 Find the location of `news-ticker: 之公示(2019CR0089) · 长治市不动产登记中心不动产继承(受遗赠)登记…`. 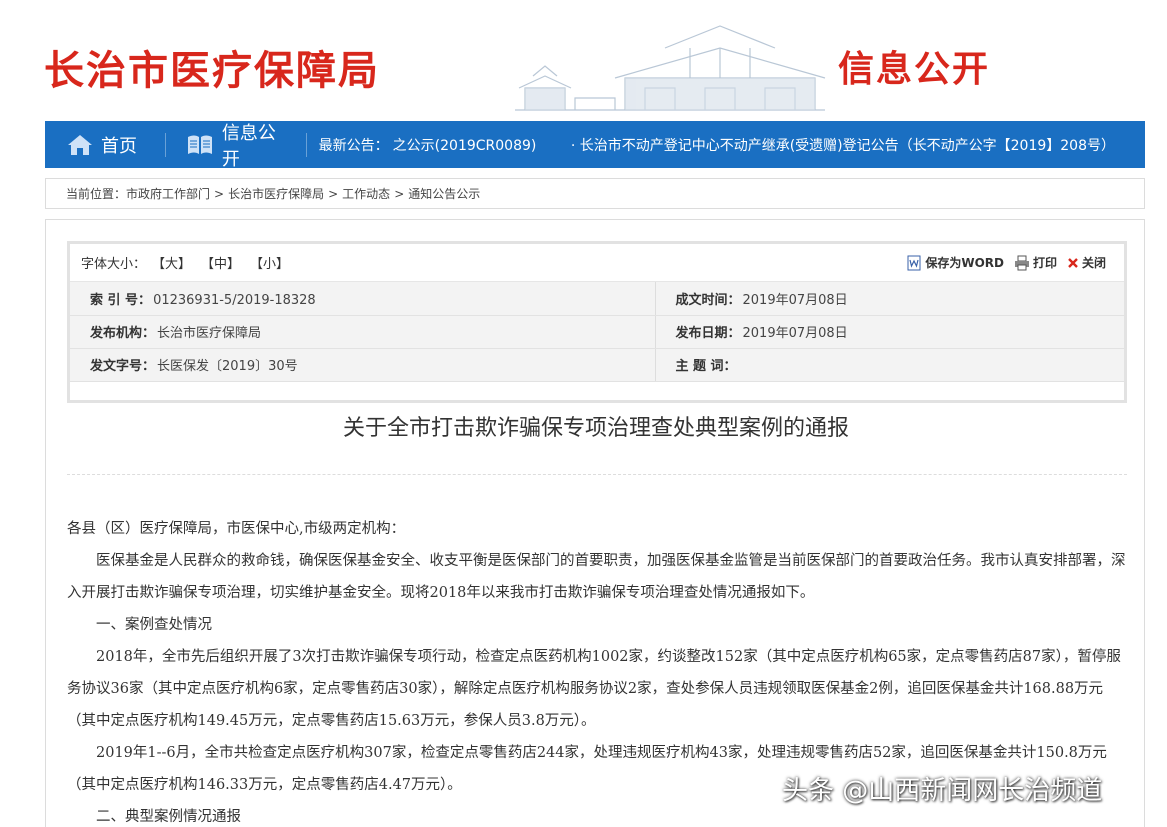

news-ticker: 之公示(2019CR0089) · 长治市不动产登记中心不动产继承(受遗赠)登记… is located at coordinates (769, 145).